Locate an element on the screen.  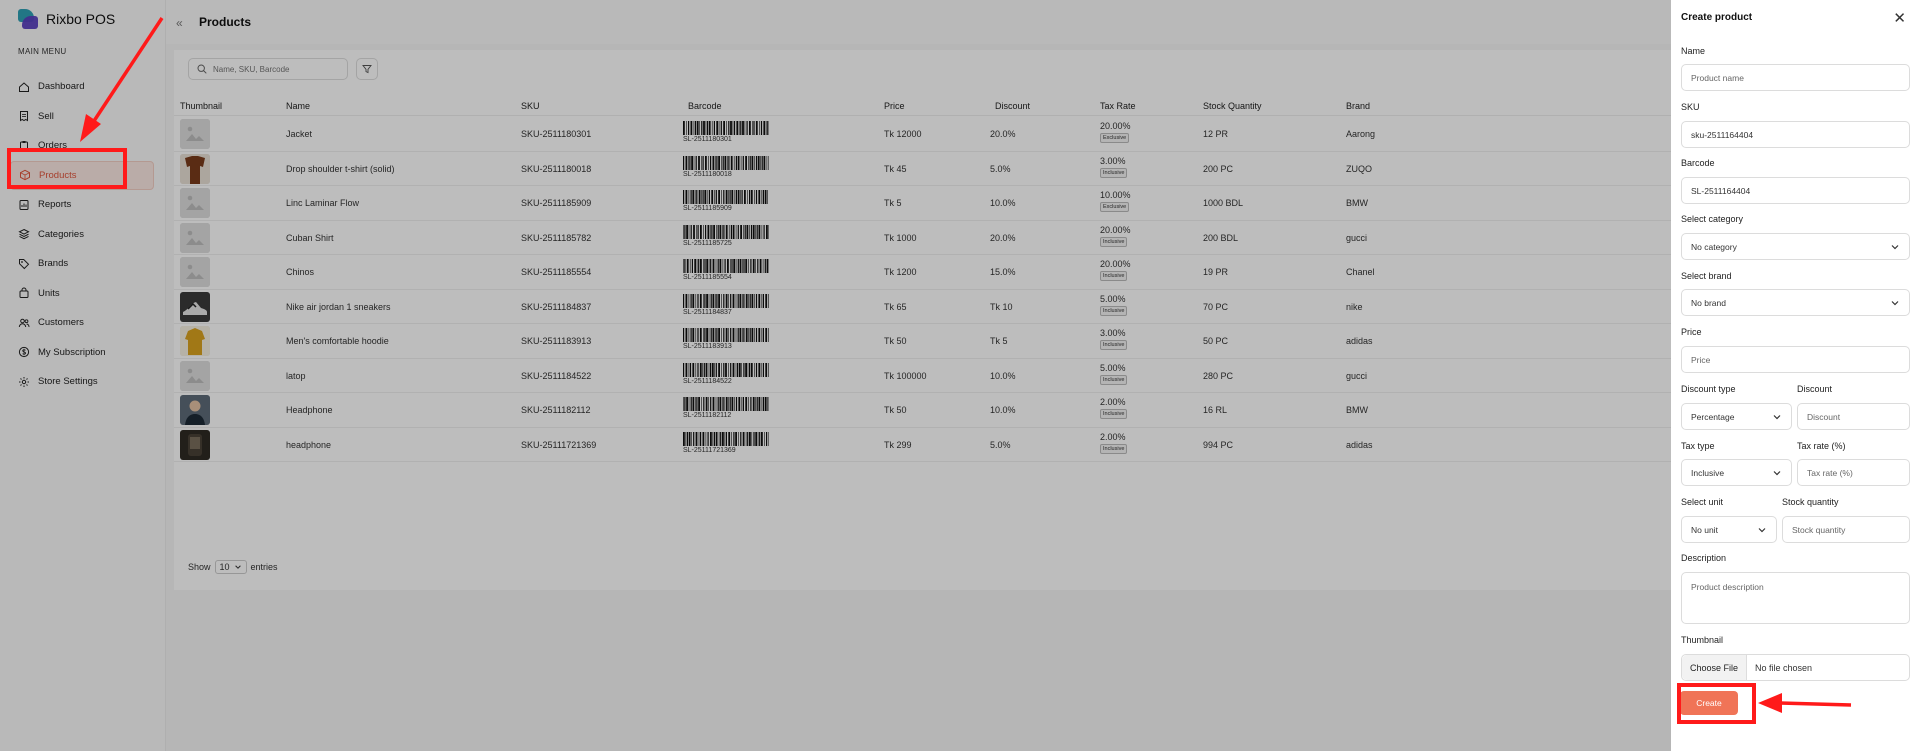
brand-select: No brand is located at coordinates (1795, 302).